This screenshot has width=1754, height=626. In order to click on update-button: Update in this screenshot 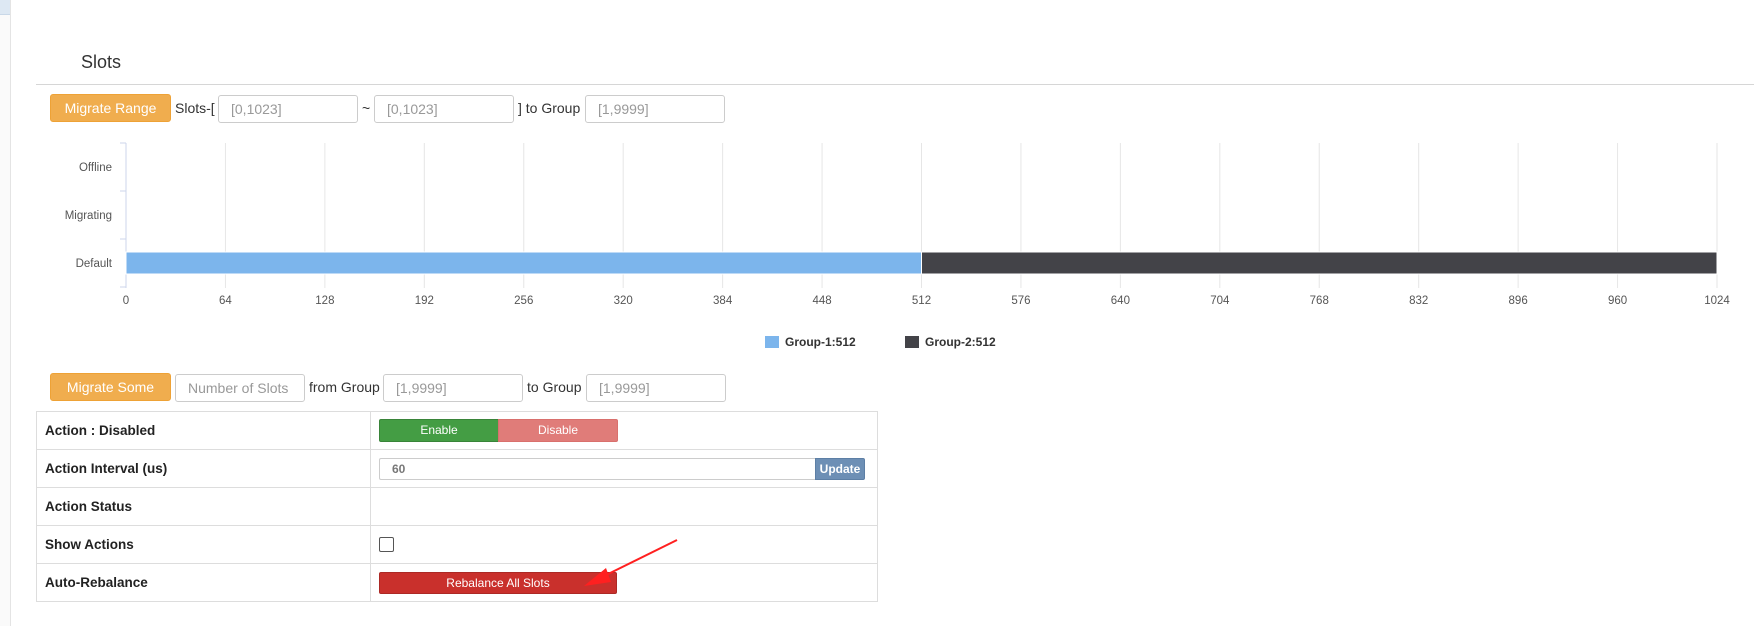, I will do `click(840, 468)`.